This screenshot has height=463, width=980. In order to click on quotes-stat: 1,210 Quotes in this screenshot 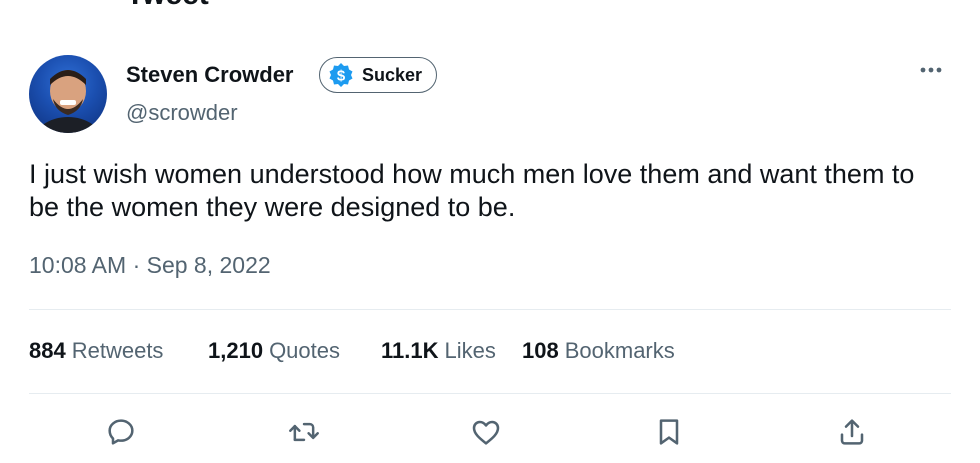, I will do `click(294, 351)`.